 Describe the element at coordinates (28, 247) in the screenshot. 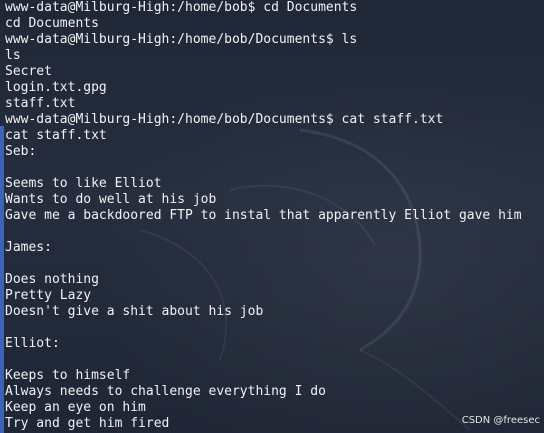

I see `terminal-line: James:` at that location.